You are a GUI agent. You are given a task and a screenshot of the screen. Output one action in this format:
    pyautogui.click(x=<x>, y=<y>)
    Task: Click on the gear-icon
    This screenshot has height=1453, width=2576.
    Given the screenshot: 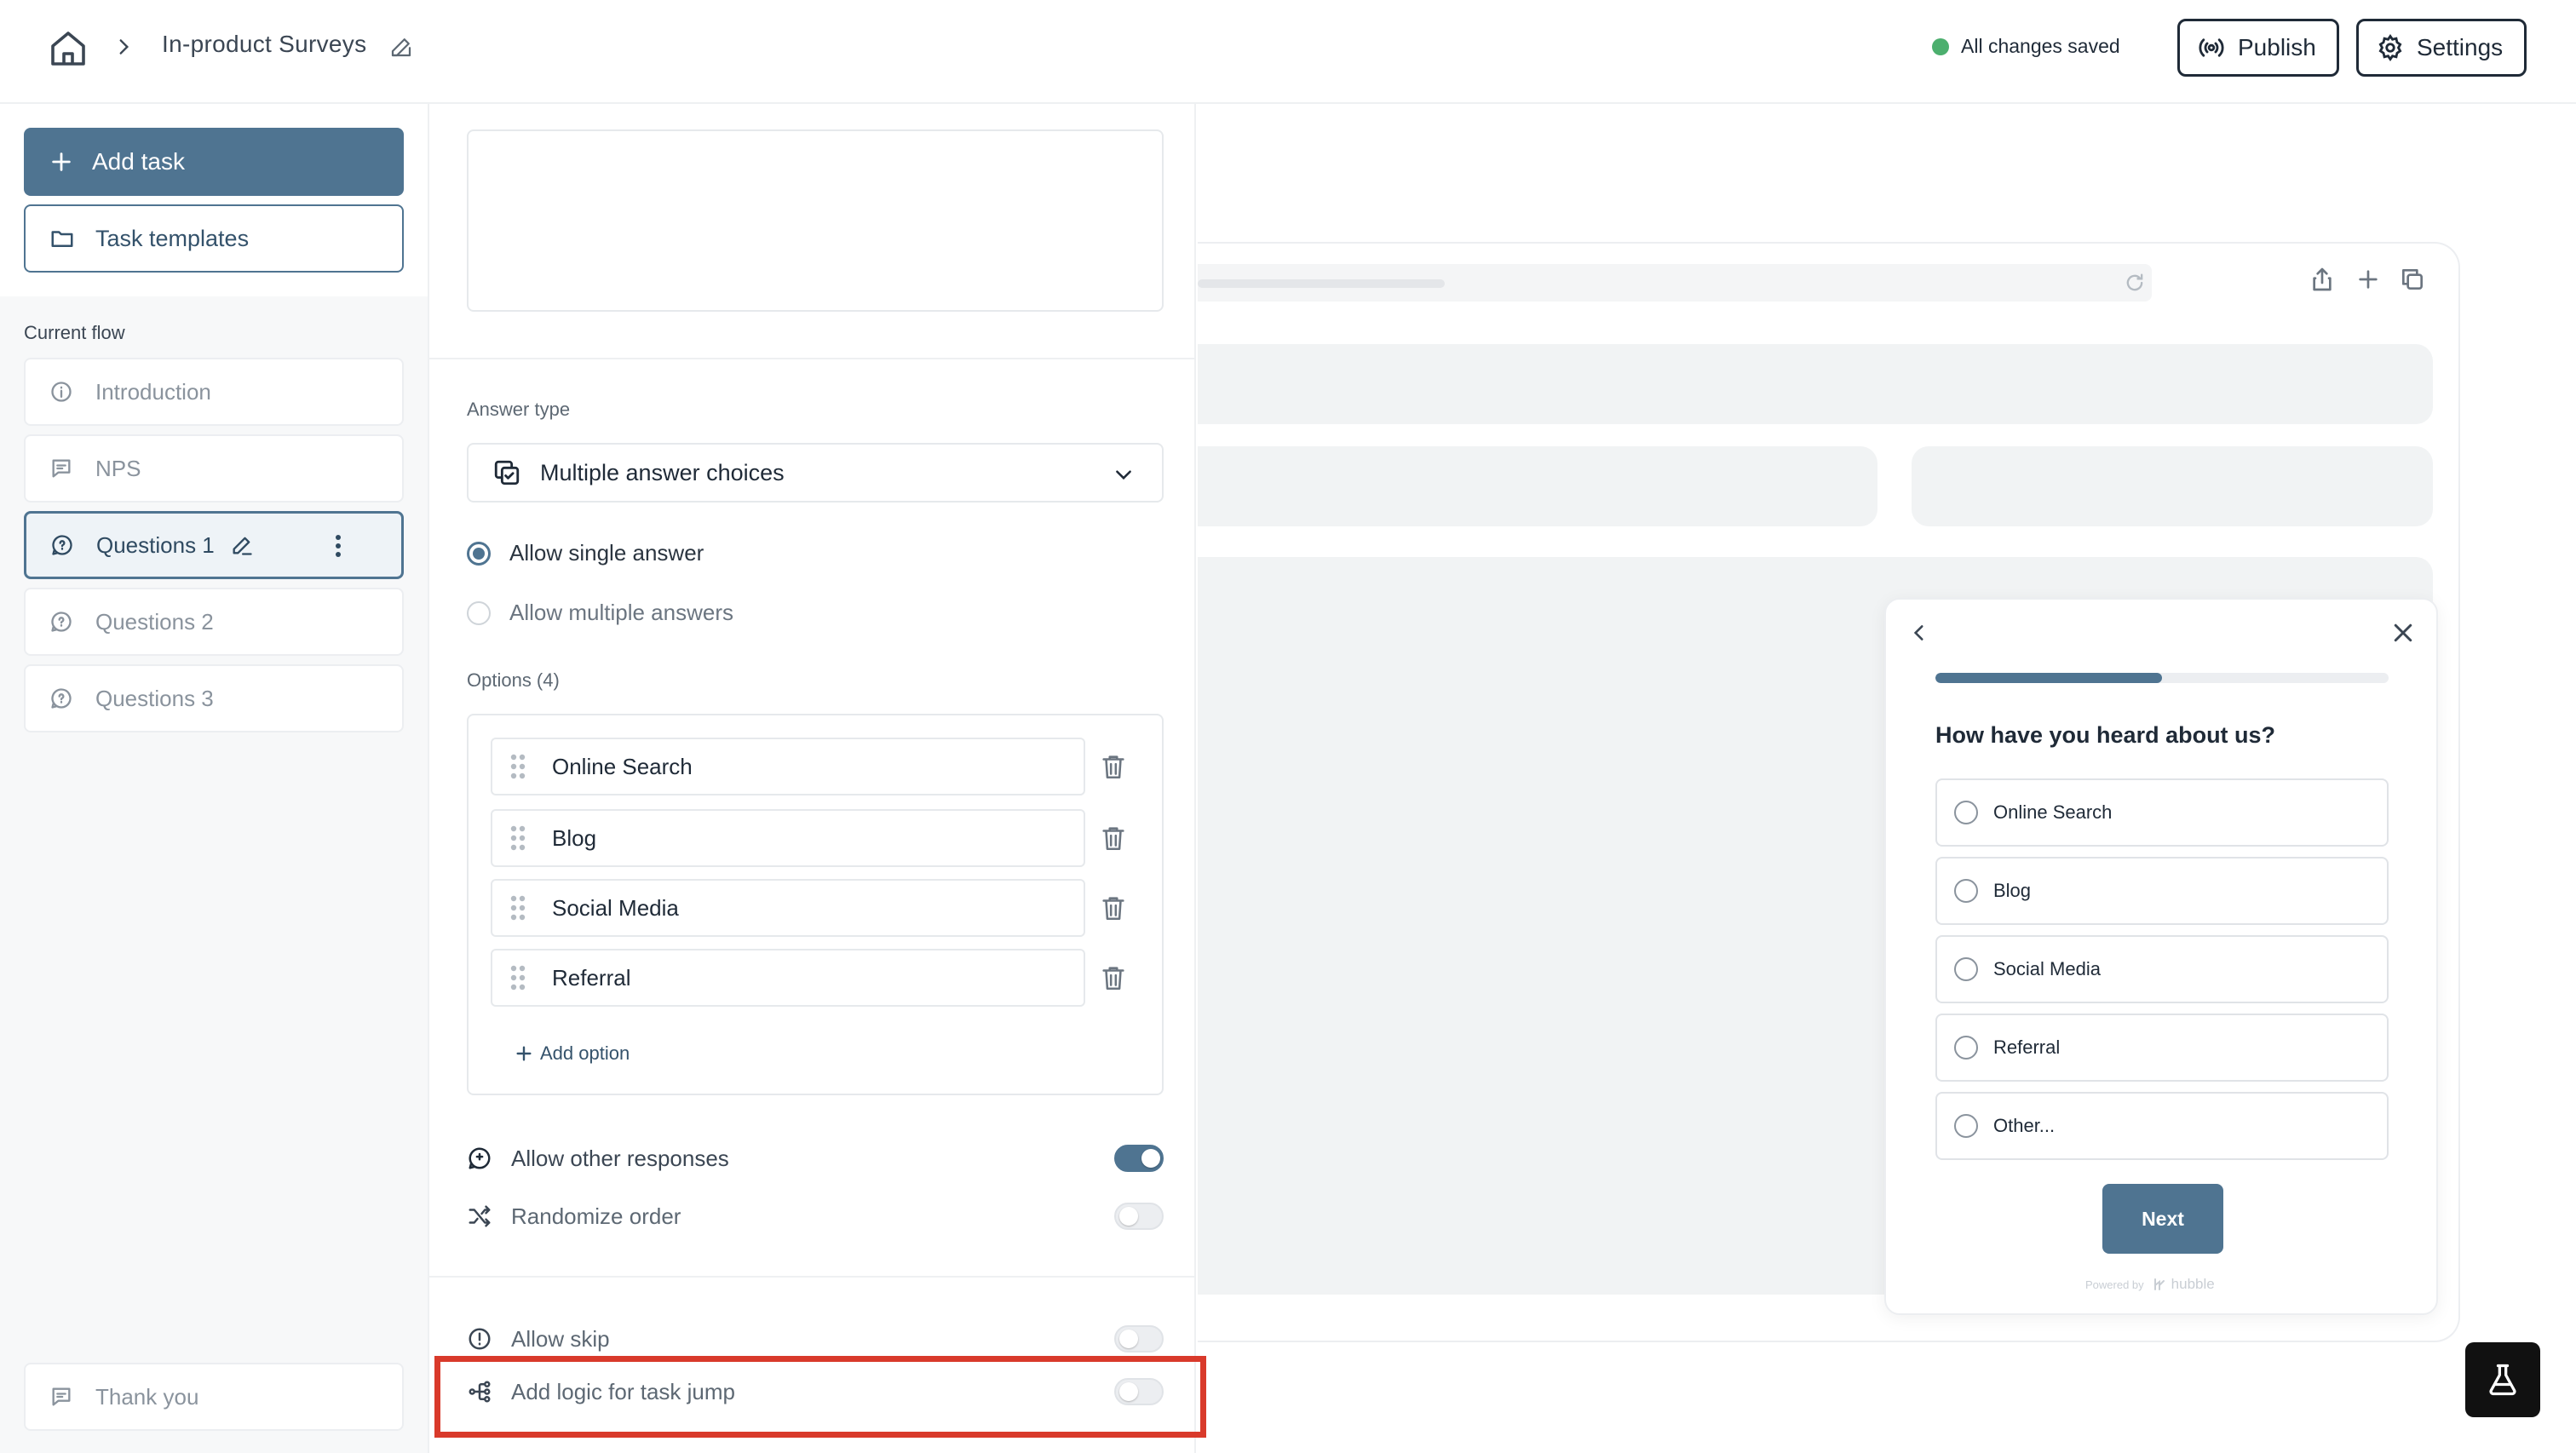 What is the action you would take?
    pyautogui.click(x=2390, y=47)
    